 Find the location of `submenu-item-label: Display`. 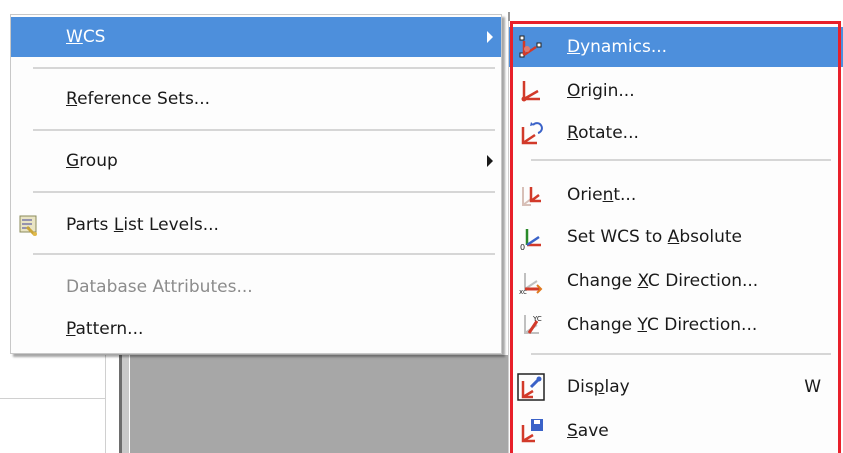

submenu-item-label: Display is located at coordinates (598, 387).